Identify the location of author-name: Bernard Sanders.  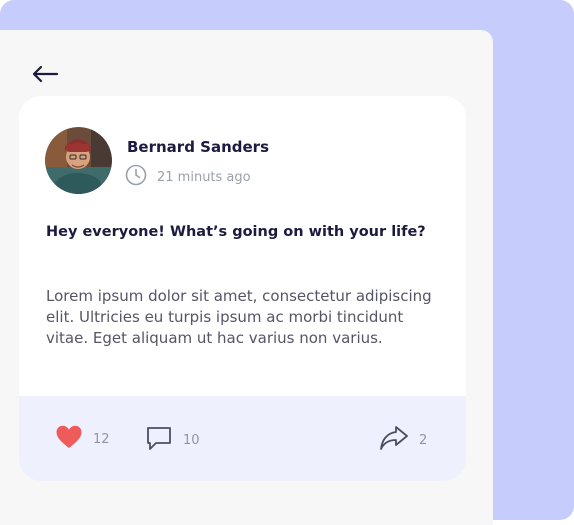
(198, 147).